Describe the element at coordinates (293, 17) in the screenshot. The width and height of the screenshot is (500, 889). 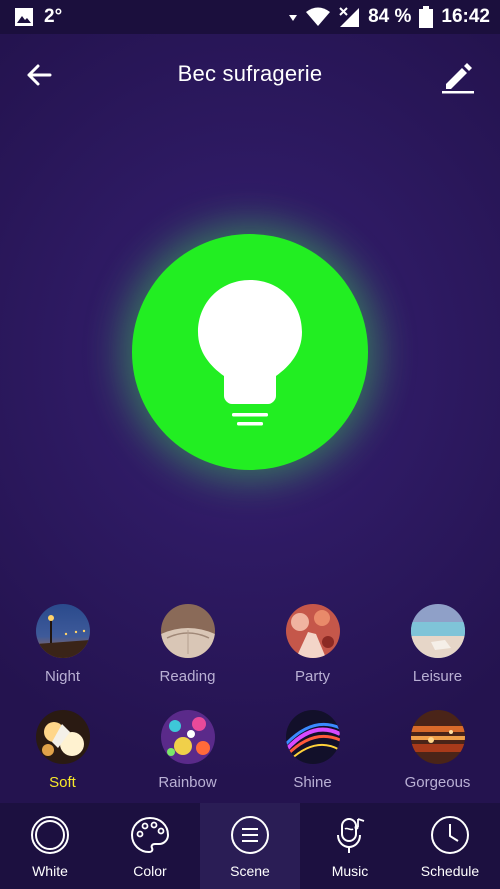
I see `data-arrows-icon` at that location.